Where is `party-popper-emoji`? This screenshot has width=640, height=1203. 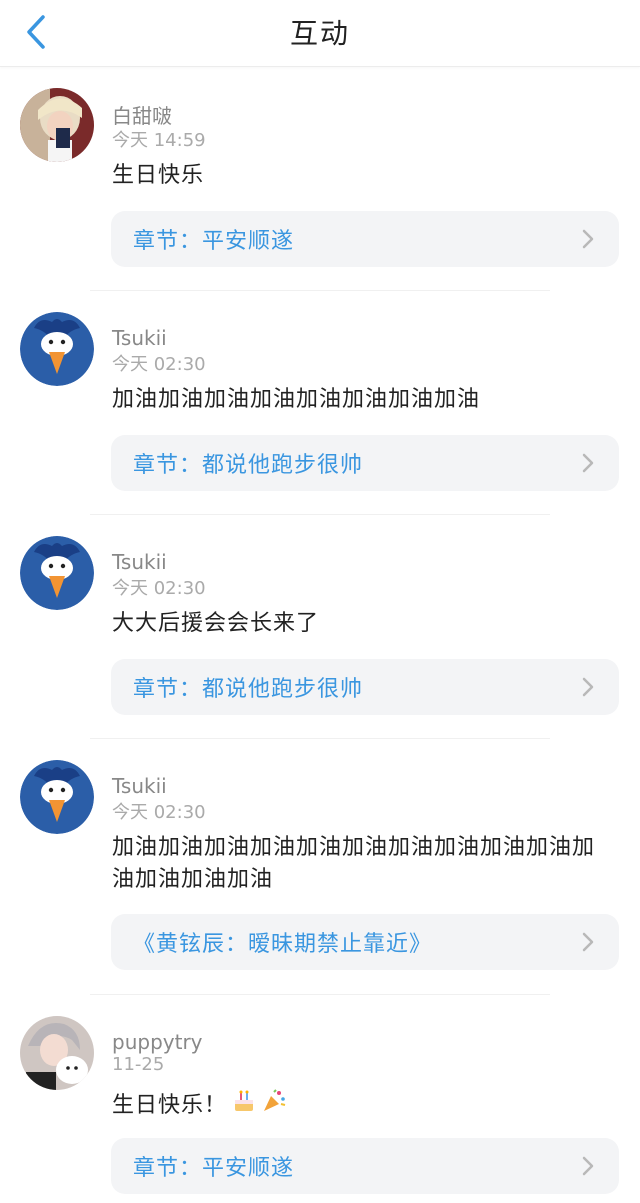 party-popper-emoji is located at coordinates (274, 1106).